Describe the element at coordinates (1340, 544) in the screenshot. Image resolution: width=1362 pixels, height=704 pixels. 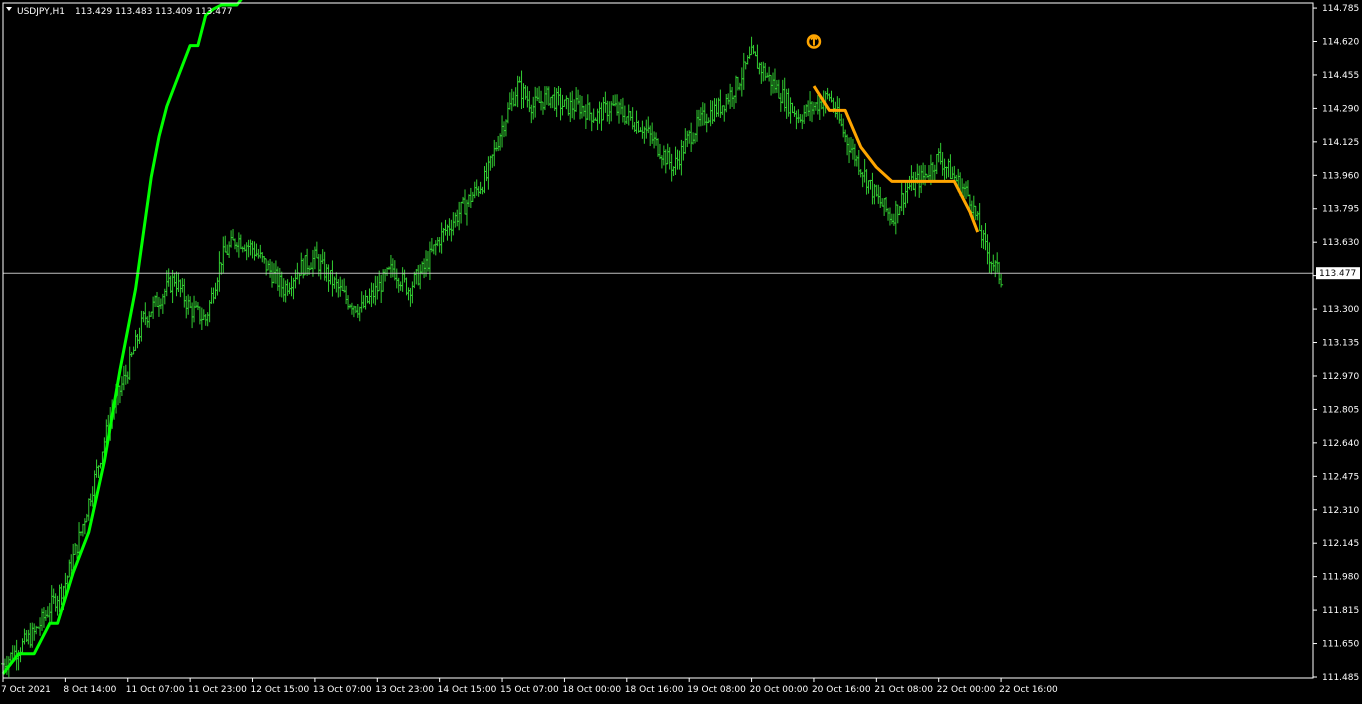
I see `y-tick-label: 112.145` at that location.